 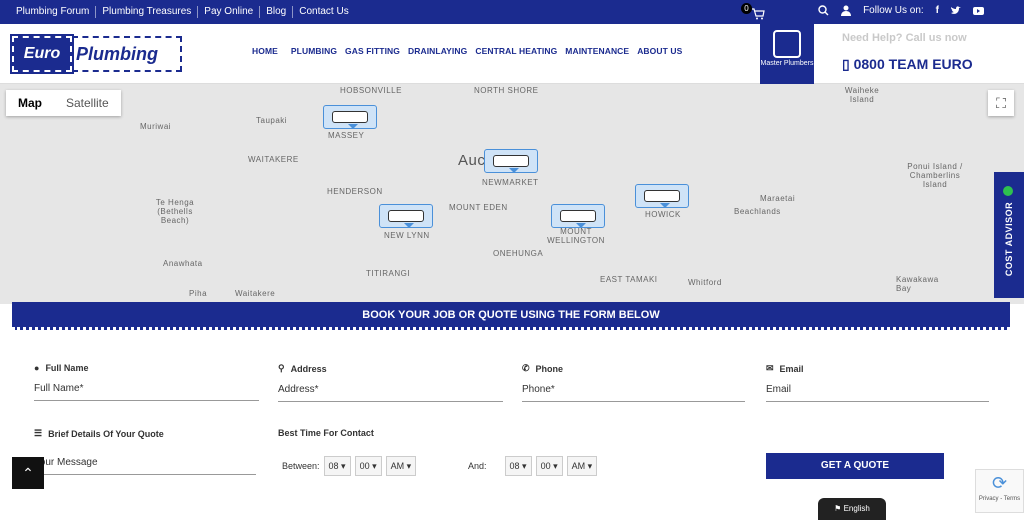 What do you see at coordinates (633, 382) in the screenshot?
I see `phone-field: ✆ Phone Phone*` at bounding box center [633, 382].